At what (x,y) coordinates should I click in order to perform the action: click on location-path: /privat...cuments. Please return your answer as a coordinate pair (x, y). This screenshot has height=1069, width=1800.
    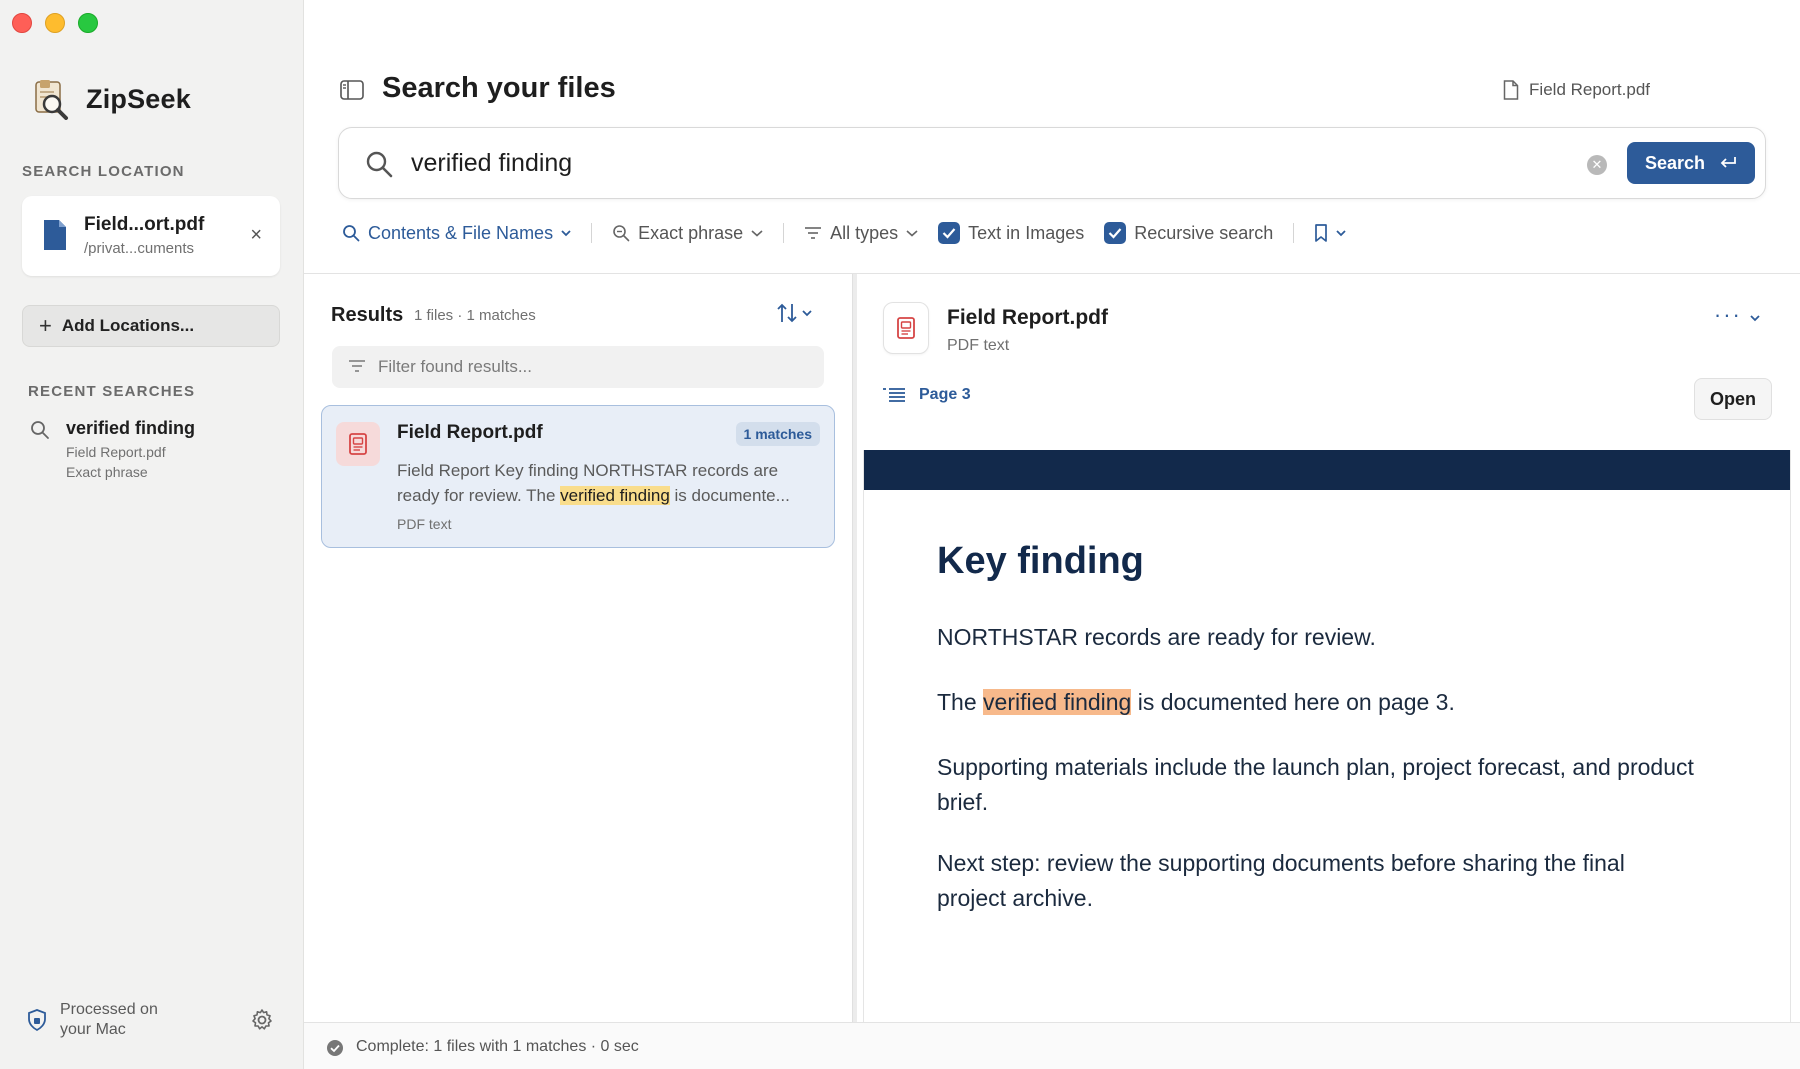
    Looking at the image, I should click on (139, 248).